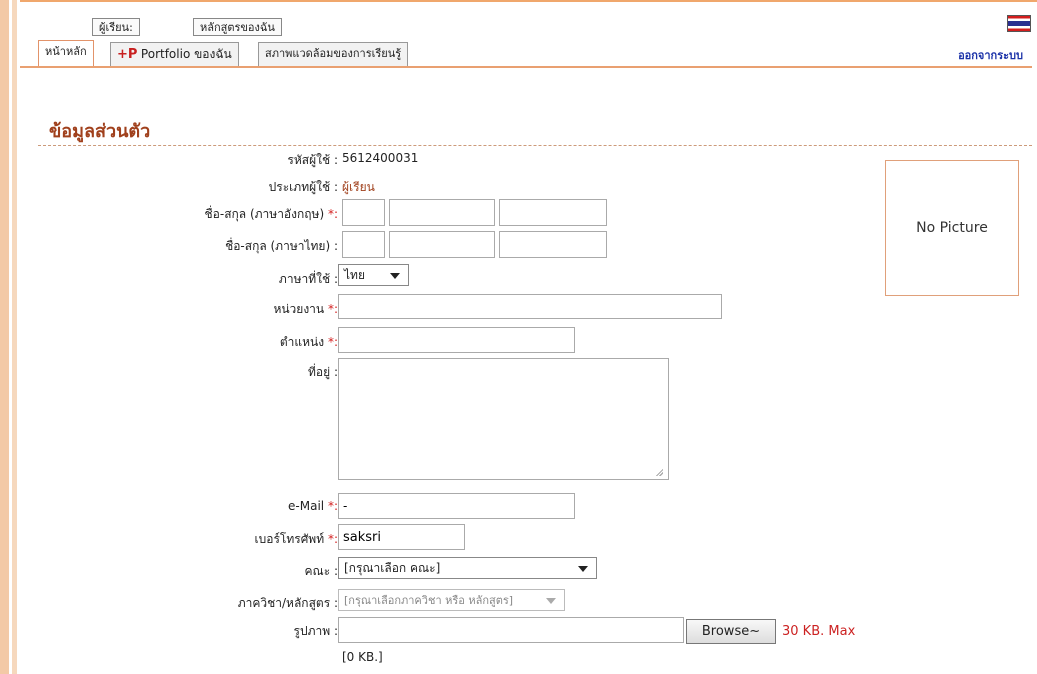  What do you see at coordinates (528, 1) in the screenshot?
I see `top-border` at bounding box center [528, 1].